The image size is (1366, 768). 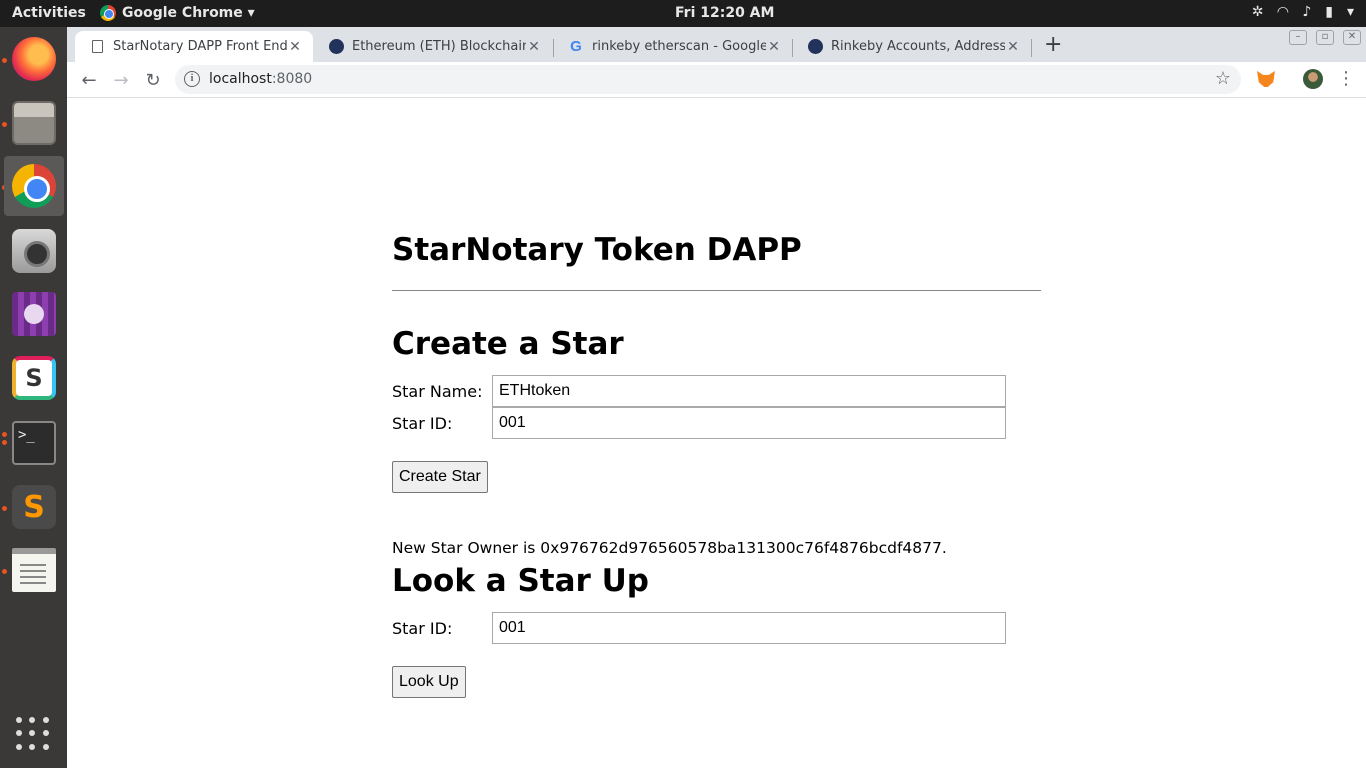 I want to click on tab-title: Rinkeby Accounts, Addresses, so click(x=918, y=46).